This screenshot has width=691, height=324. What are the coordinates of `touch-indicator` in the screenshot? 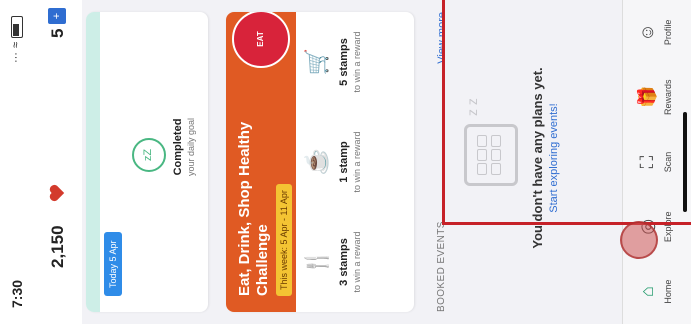 It's located at (639, 240).